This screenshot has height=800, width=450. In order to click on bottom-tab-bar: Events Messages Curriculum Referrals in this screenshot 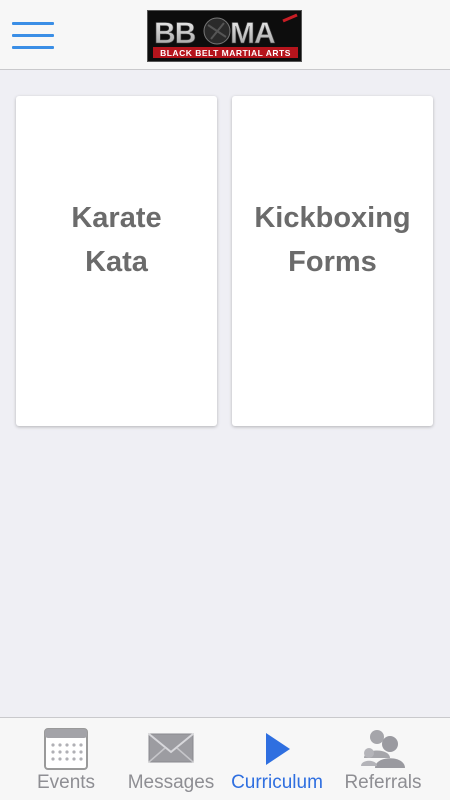, I will do `click(225, 758)`.